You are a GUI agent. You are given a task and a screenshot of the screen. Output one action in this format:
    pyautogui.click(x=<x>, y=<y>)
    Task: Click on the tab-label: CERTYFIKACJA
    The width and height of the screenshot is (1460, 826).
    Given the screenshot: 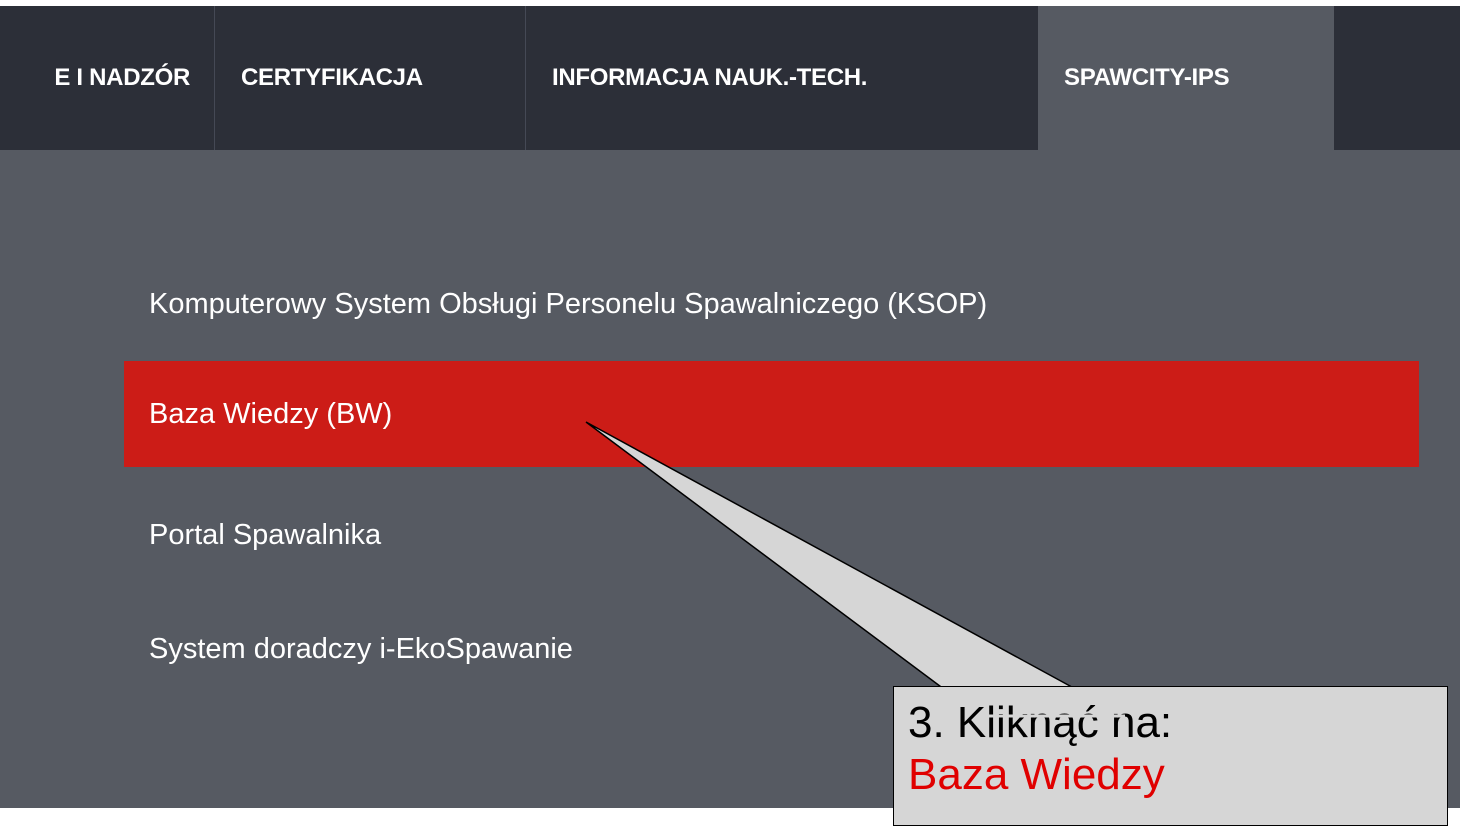 What is the action you would take?
    pyautogui.click(x=332, y=77)
    